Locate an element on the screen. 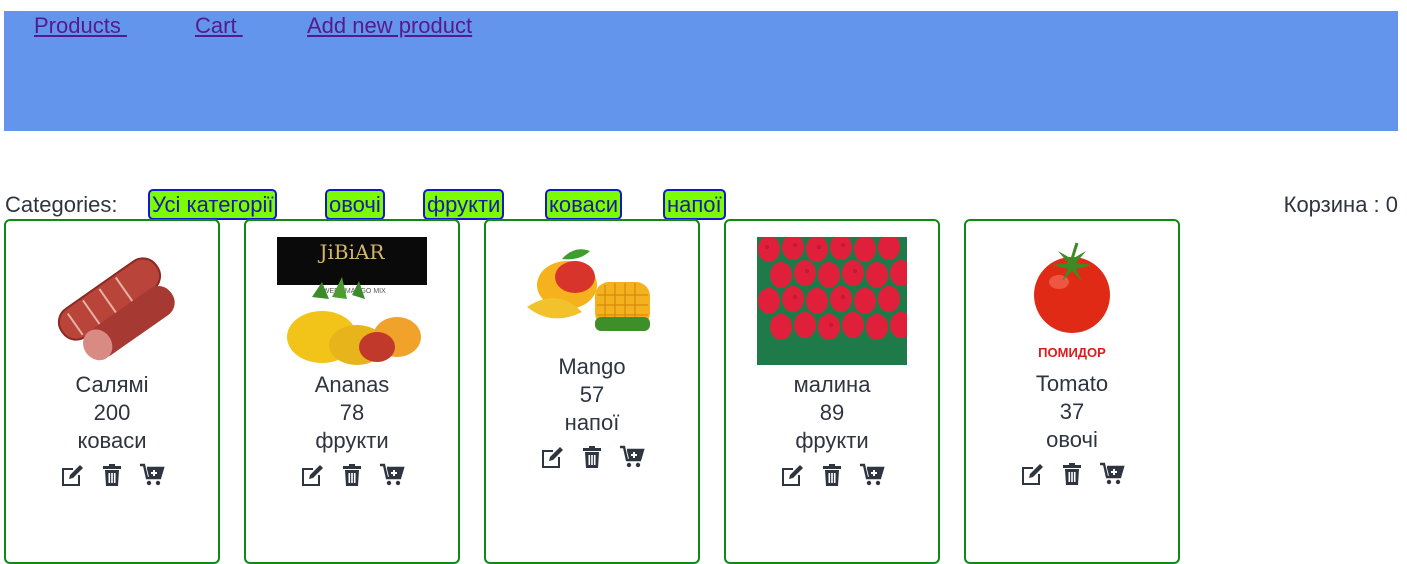  tomato-label-text: ПОМИДОР is located at coordinates (1072, 352).